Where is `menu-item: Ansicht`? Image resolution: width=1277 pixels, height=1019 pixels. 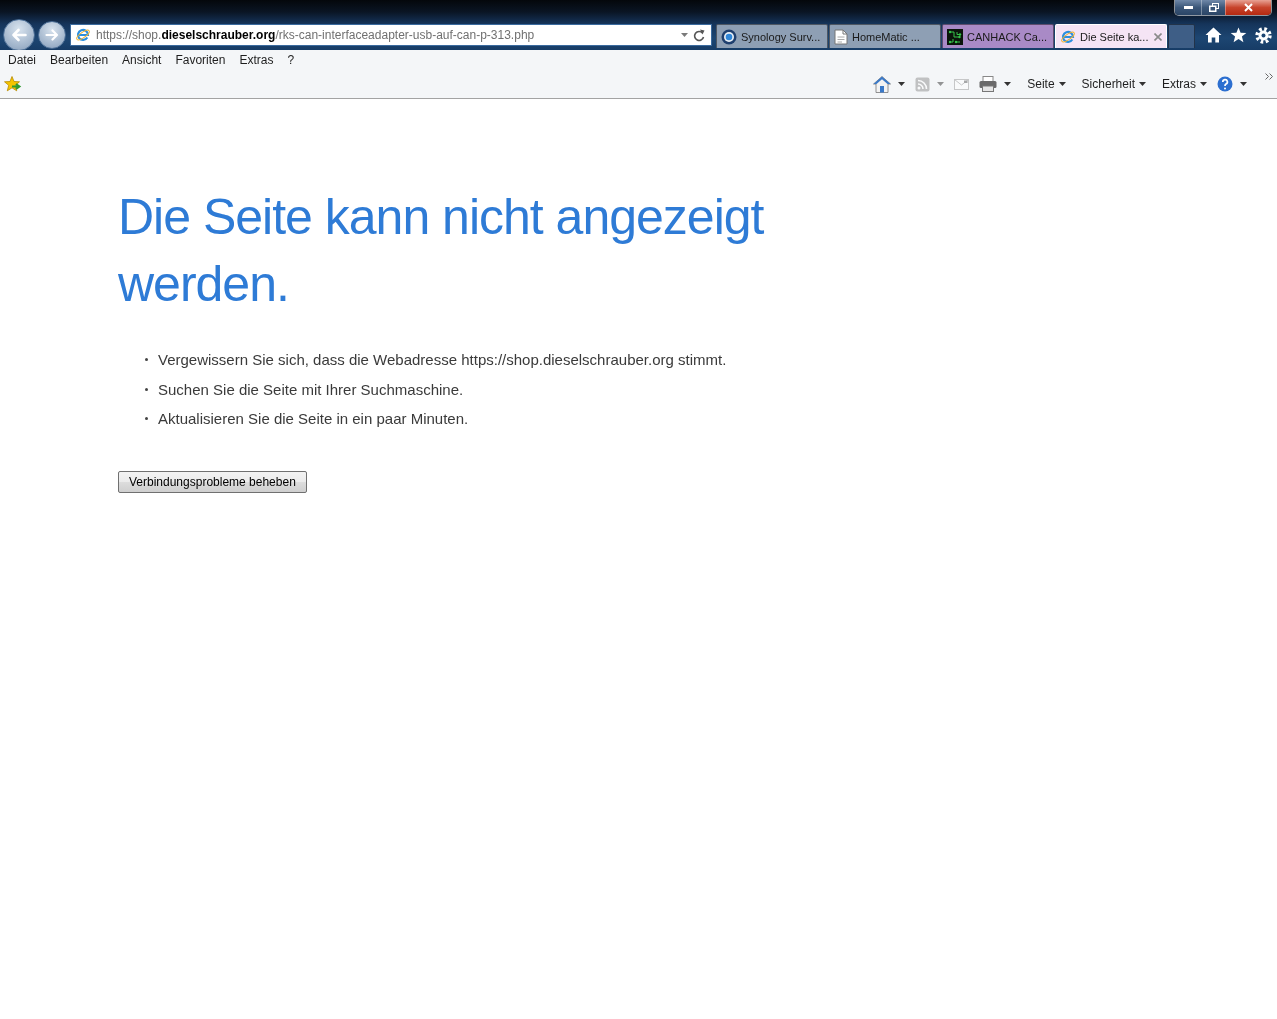 menu-item: Ansicht is located at coordinates (142, 60).